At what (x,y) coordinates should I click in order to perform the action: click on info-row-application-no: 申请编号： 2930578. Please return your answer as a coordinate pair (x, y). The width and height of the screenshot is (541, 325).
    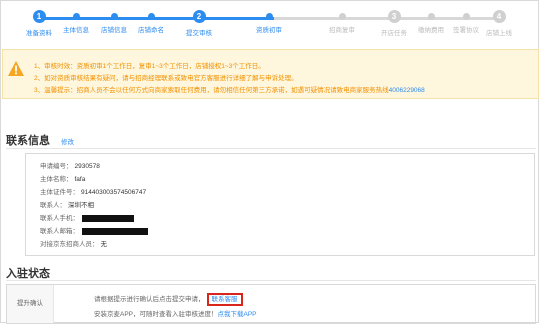
    Looking at the image, I should click on (70, 165).